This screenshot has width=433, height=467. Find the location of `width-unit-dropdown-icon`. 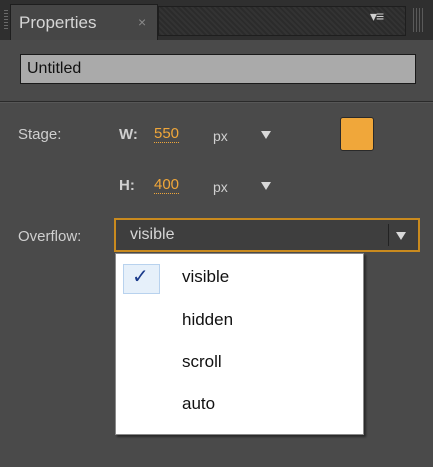

width-unit-dropdown-icon is located at coordinates (266, 135).